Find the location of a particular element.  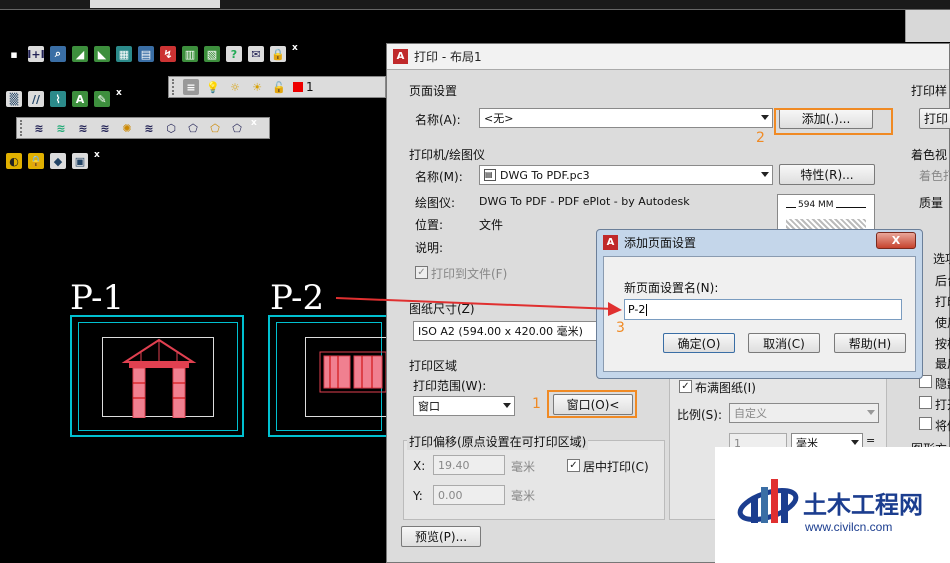

print-to-file-label: 打印到文件(F) is located at coordinates (469, 274).